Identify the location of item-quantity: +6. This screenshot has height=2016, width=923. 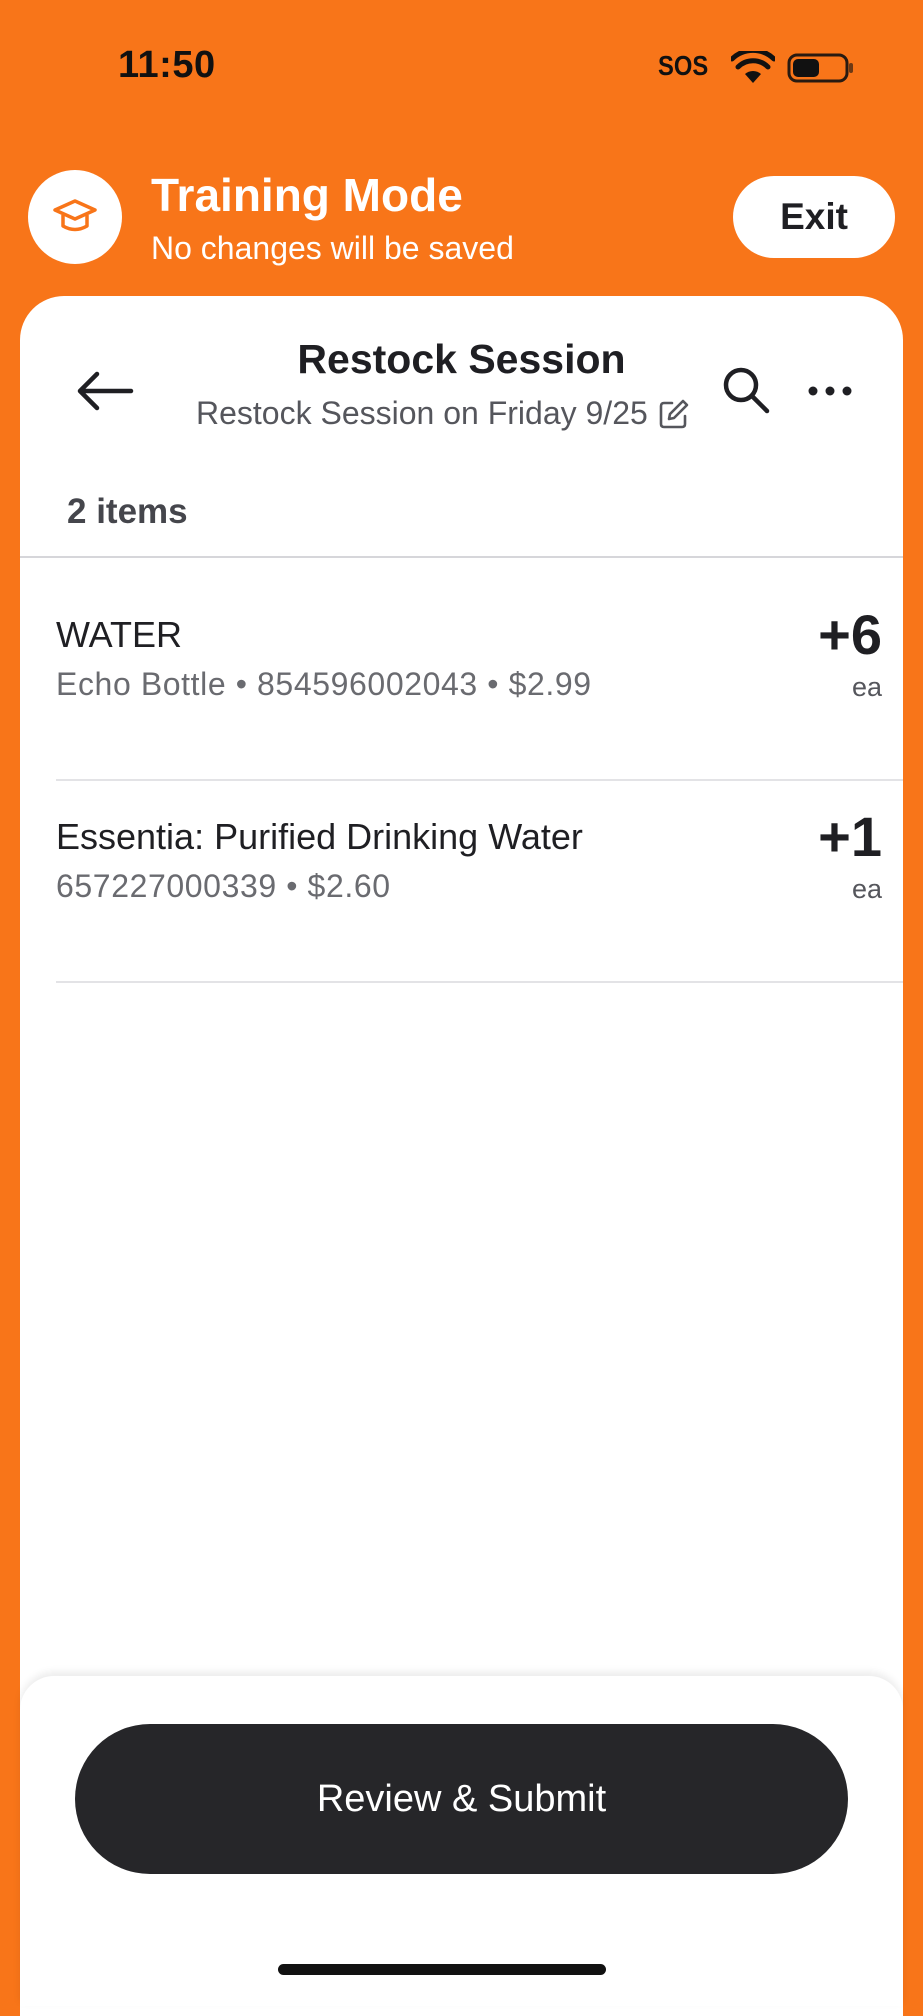
(850, 634).